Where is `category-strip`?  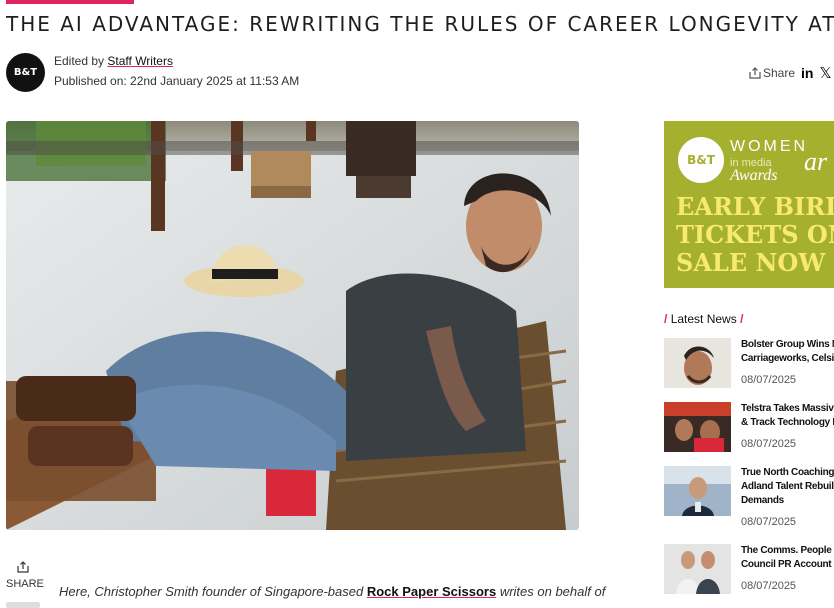 category-strip is located at coordinates (70, 2).